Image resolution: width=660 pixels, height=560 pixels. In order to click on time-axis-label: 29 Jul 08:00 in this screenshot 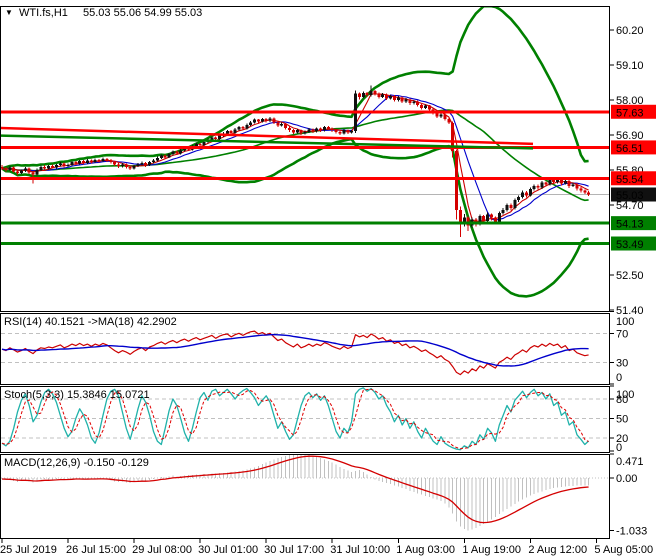, I will do `click(162, 550)`.